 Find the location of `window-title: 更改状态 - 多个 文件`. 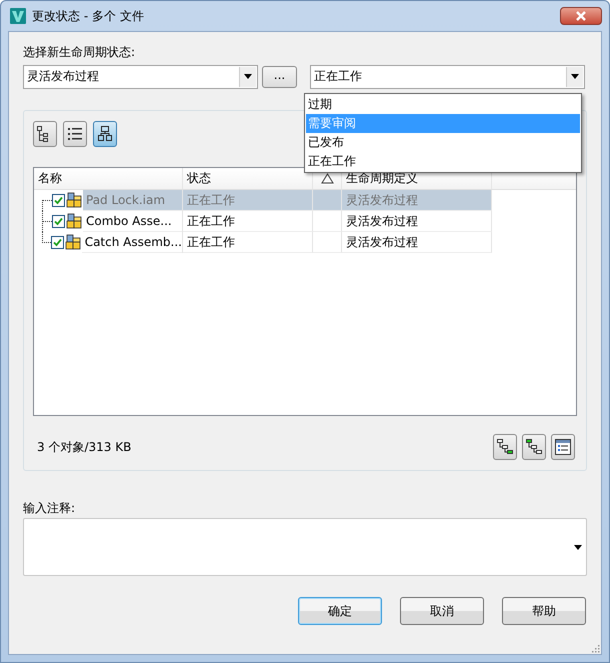

window-title: 更改状态 - 多个 文件 is located at coordinates (88, 16).